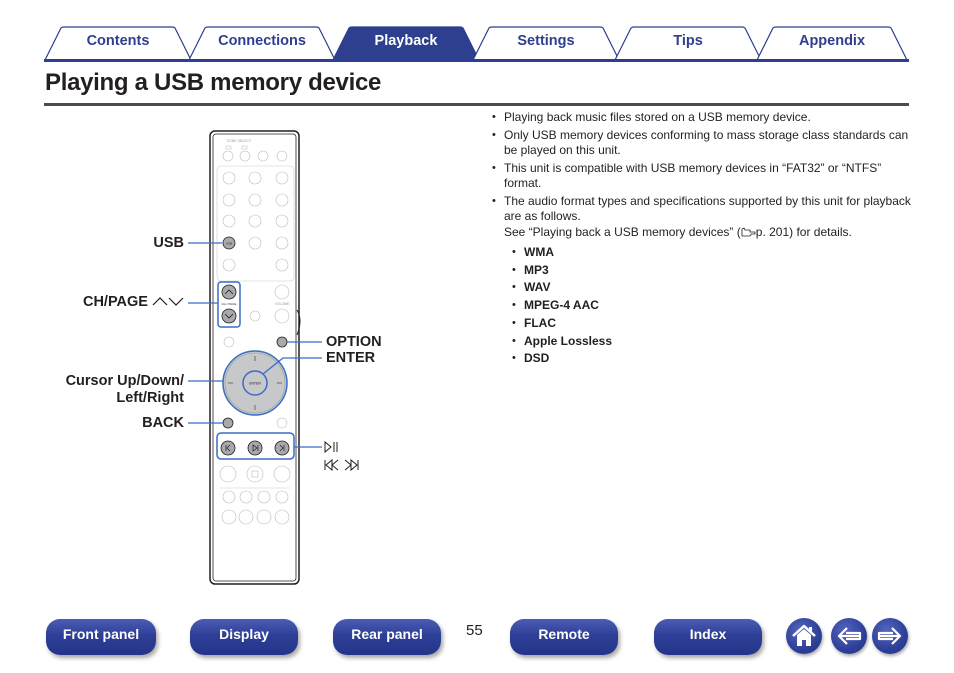 The image size is (954, 673). I want to click on remote-ch-up-button, so click(229, 292).